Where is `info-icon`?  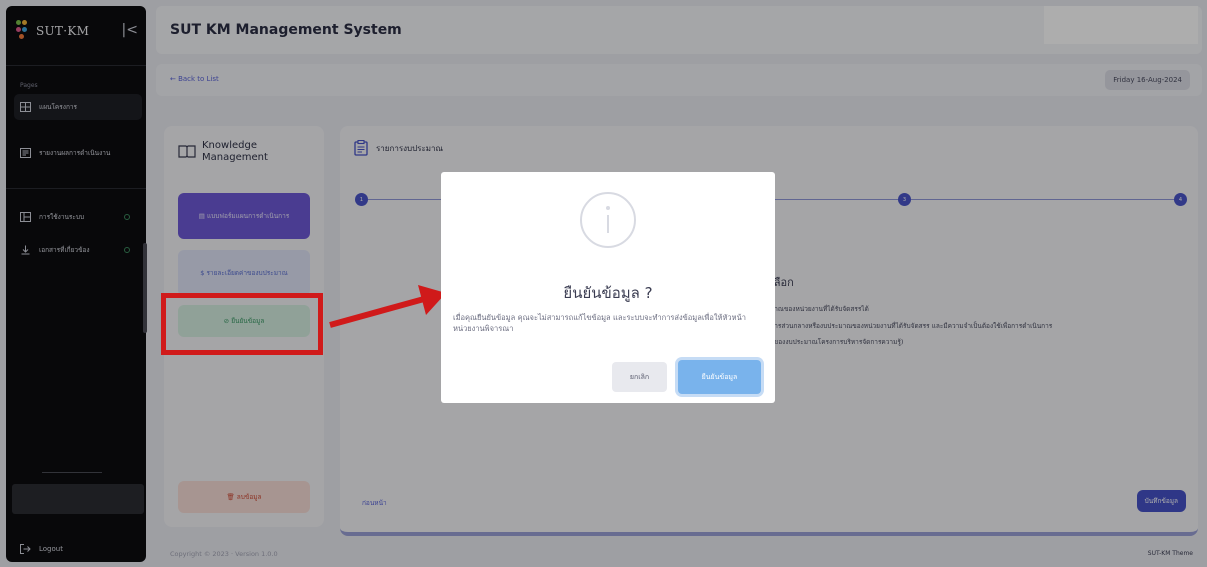 info-icon is located at coordinates (608, 220).